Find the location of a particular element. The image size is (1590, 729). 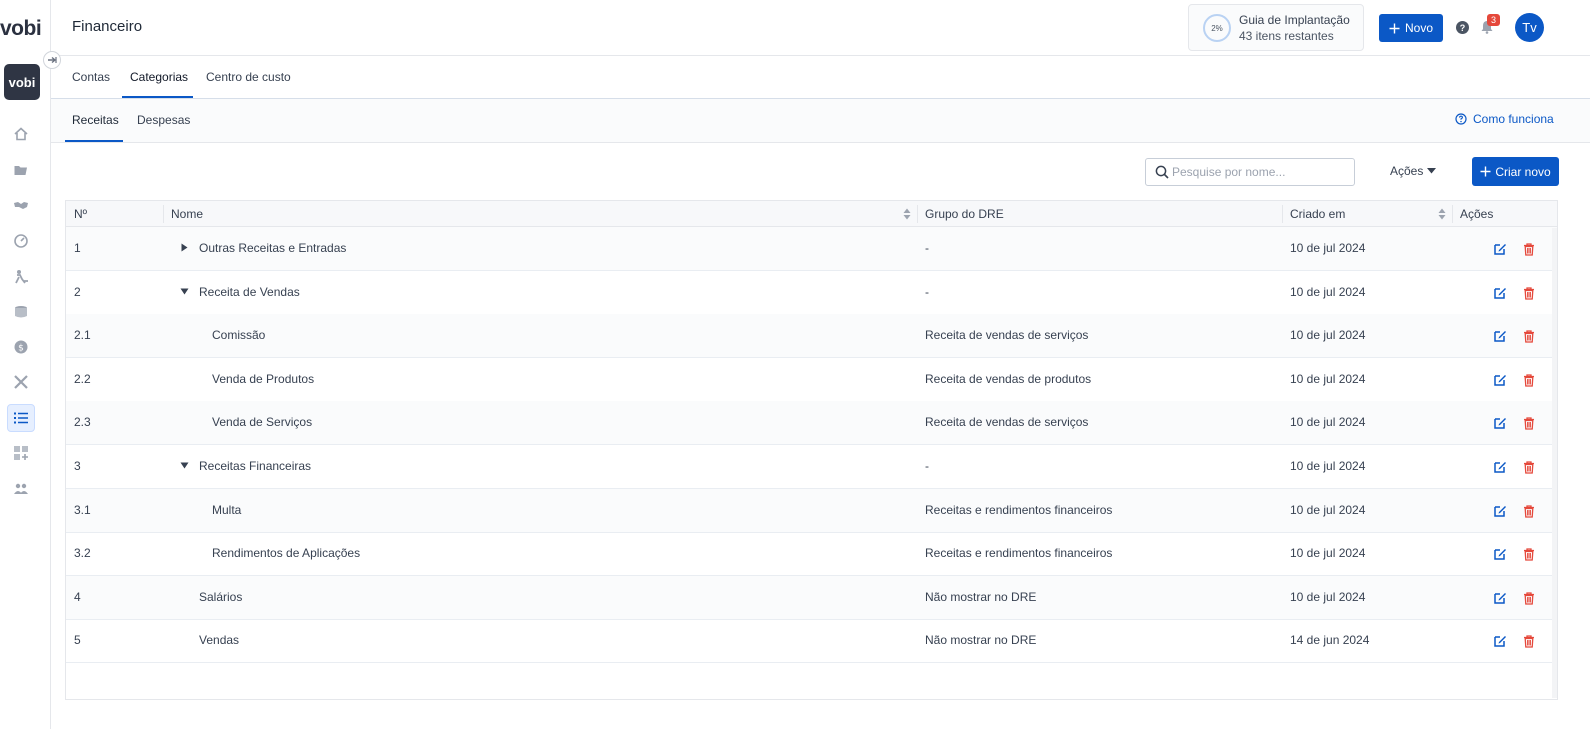

new-button-label: Novo is located at coordinates (1418, 28).